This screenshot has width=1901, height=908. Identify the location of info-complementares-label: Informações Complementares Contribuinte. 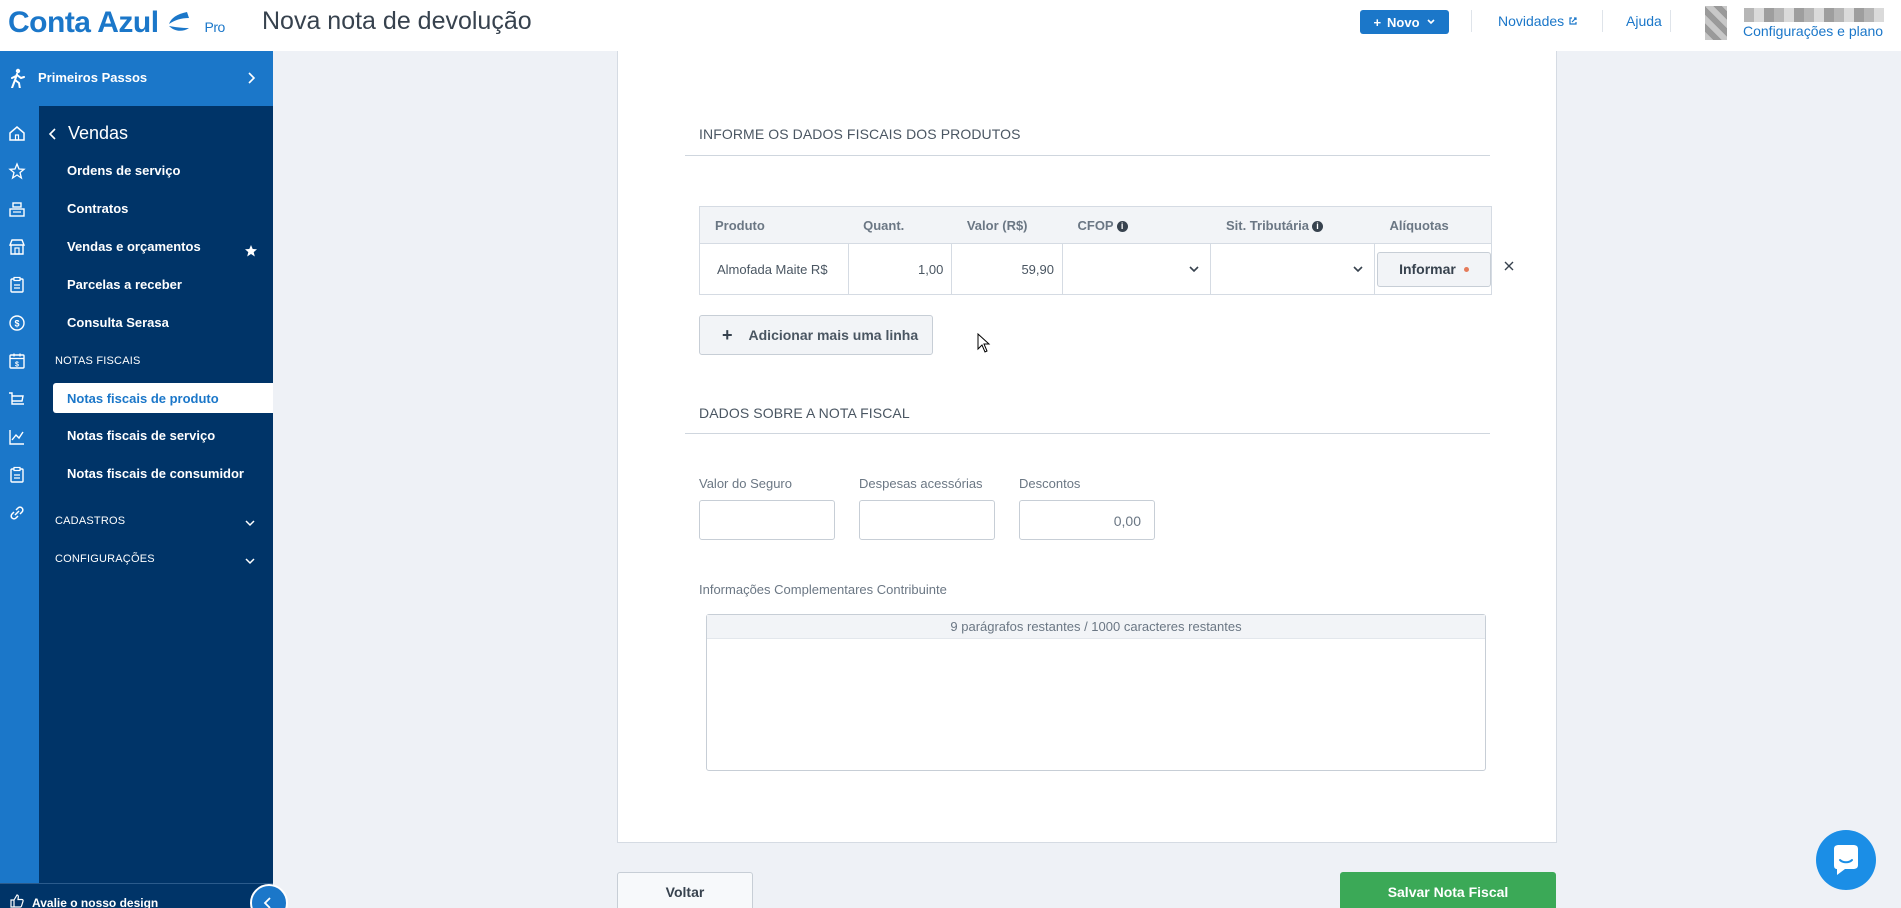
(823, 589).